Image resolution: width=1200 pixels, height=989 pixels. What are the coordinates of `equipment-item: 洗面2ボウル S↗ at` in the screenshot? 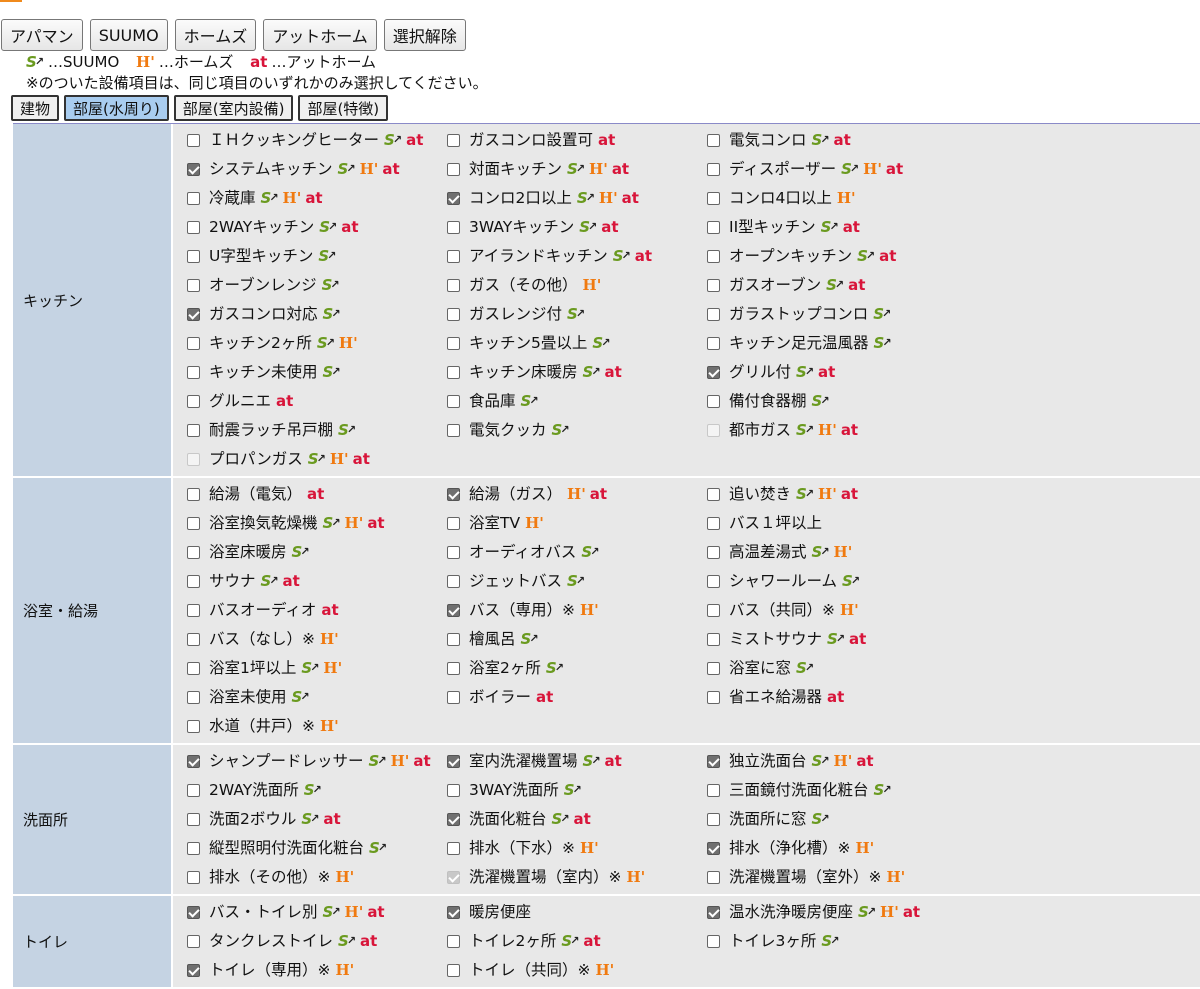 It's located at (317, 819).